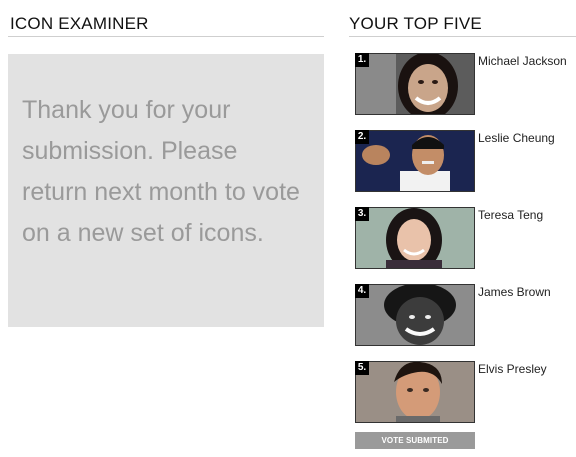 The image size is (576, 457). What do you see at coordinates (415, 161) in the screenshot?
I see `leslie-cheung-photo` at bounding box center [415, 161].